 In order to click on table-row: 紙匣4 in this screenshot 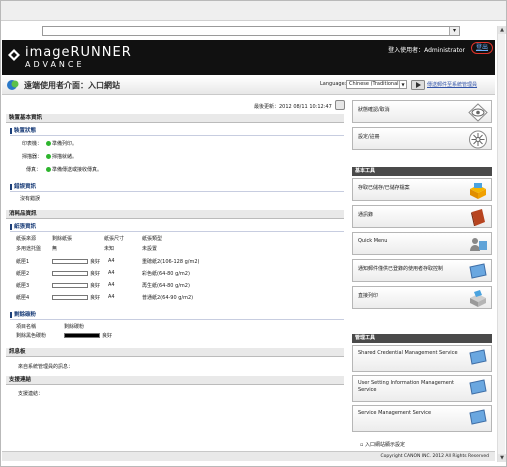, I will do `click(23, 298)`.